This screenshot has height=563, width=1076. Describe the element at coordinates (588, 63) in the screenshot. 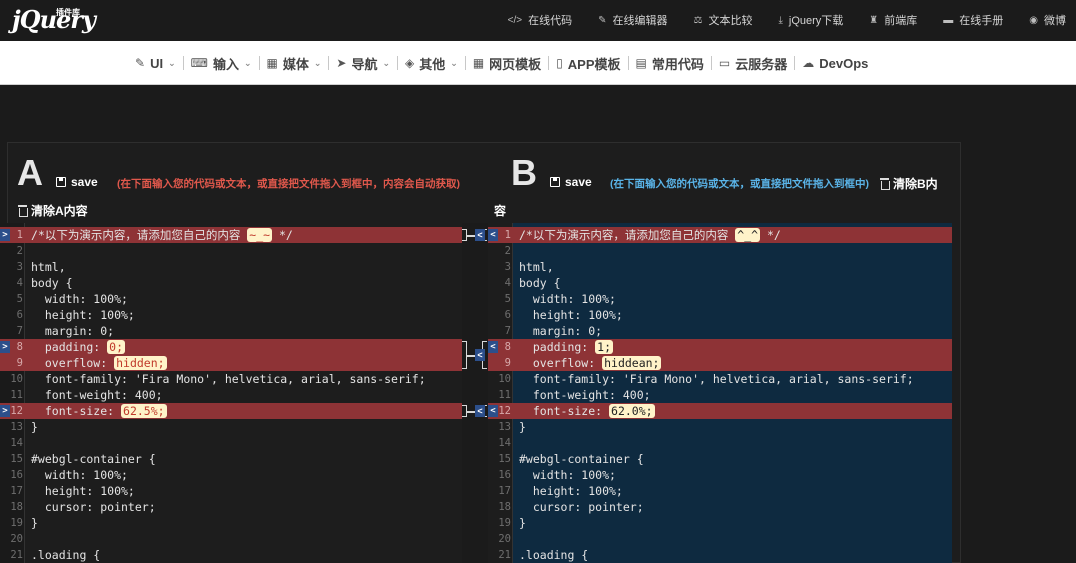

I see `nav-item-6: ▯ APP模板` at that location.